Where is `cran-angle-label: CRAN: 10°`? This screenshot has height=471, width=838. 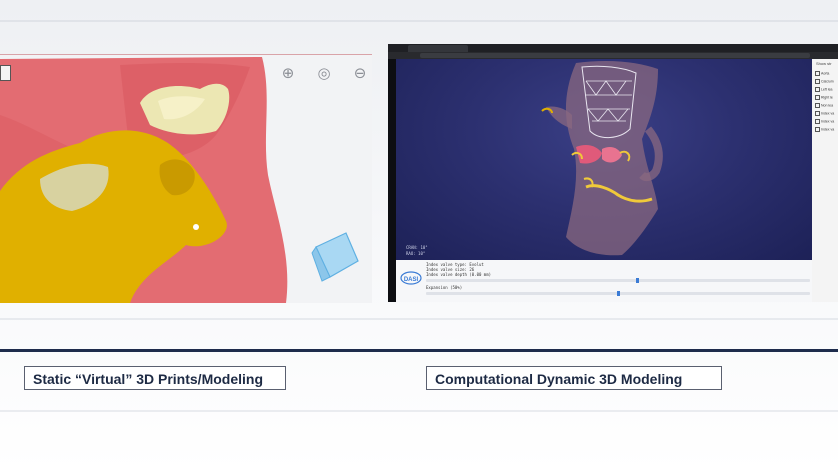
cran-angle-label: CRAN: 10° is located at coordinates (417, 247).